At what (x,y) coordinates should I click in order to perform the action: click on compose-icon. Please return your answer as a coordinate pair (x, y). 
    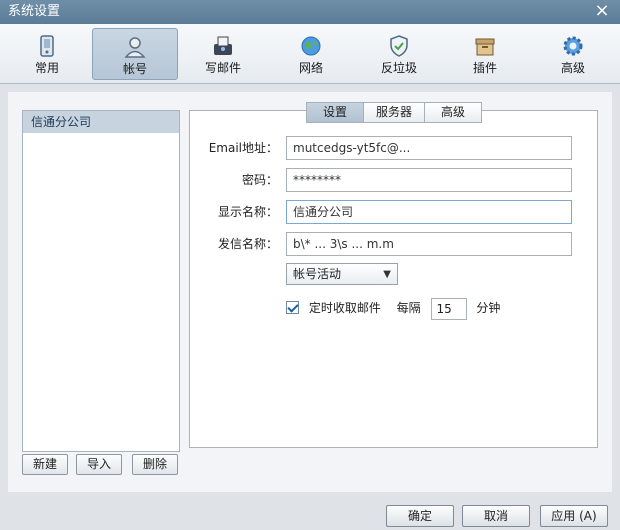
    Looking at the image, I should click on (223, 45).